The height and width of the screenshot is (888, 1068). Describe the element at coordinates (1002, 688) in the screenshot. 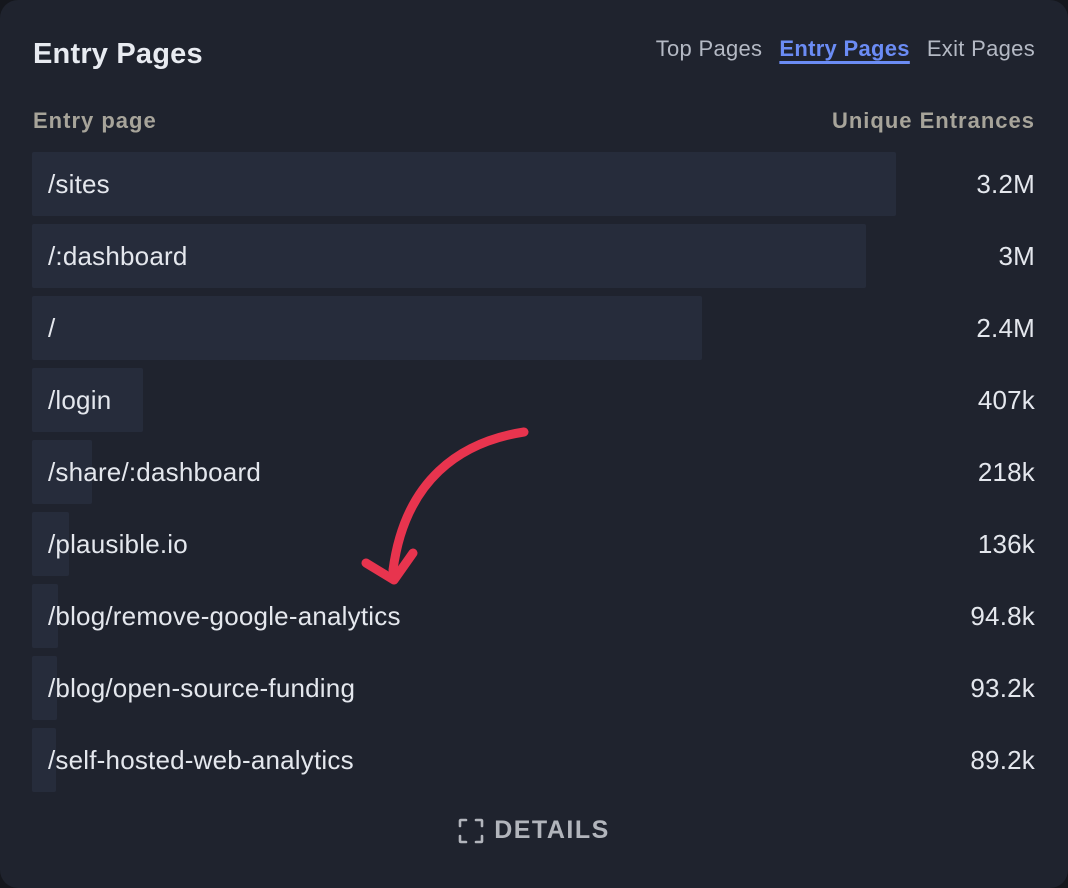

I see `row-value: 93.2k` at that location.